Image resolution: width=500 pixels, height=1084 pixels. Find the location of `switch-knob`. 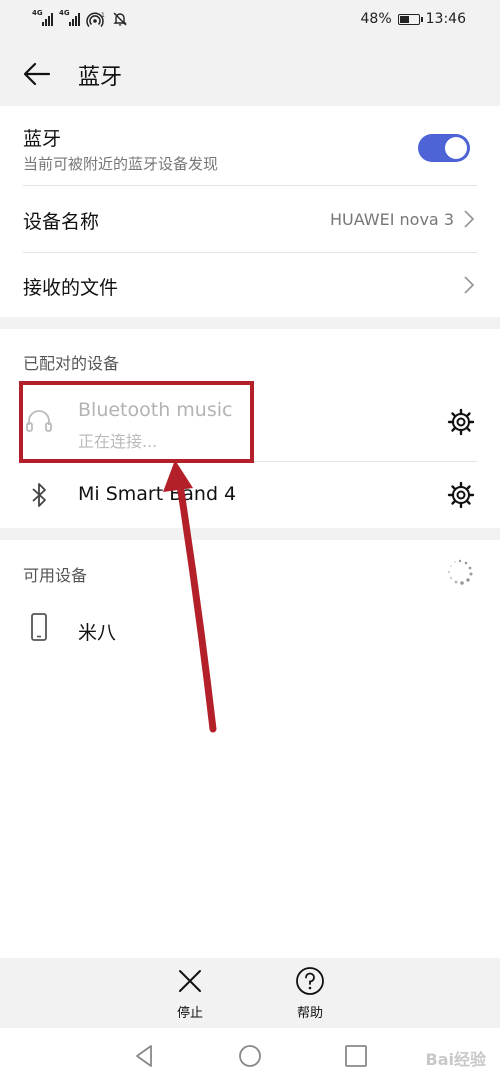

switch-knob is located at coordinates (456, 148).